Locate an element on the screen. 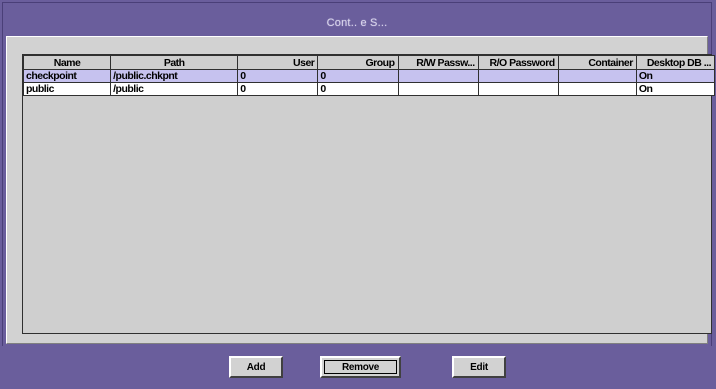 The height and width of the screenshot is (389, 716). button-bar: Add Remove Edit is located at coordinates (358, 367).